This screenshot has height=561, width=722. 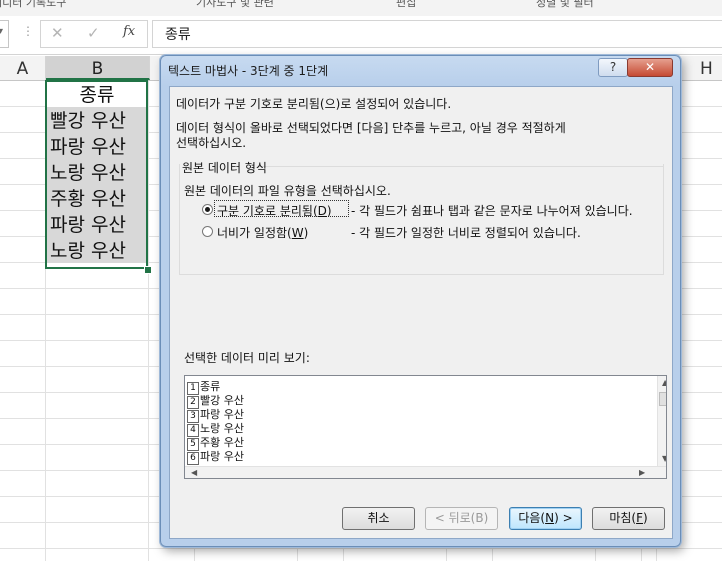 What do you see at coordinates (193, 458) in the screenshot?
I see `preview-row-number: 6` at bounding box center [193, 458].